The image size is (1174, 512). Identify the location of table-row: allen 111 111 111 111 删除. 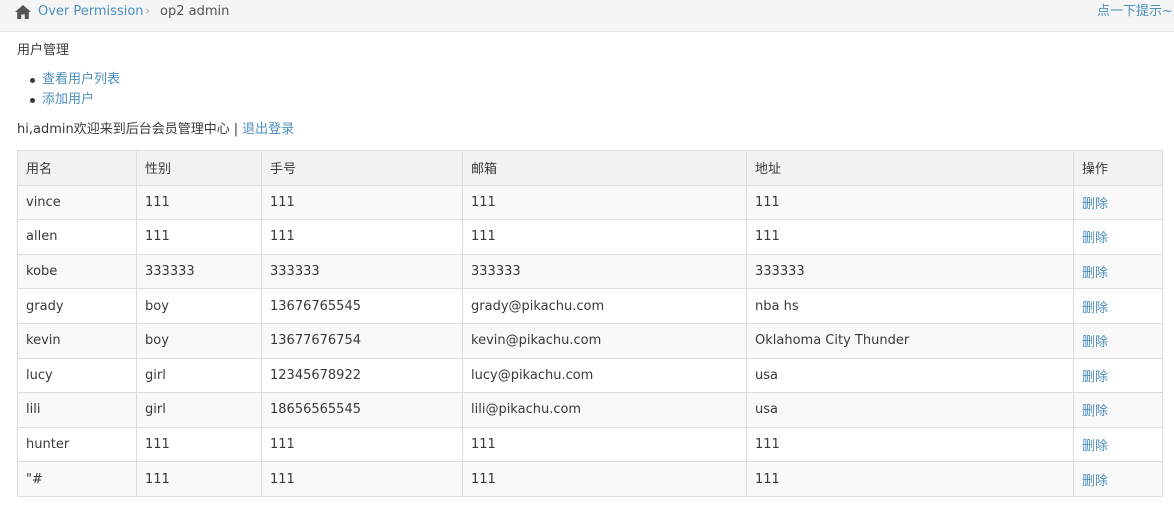
(590, 237).